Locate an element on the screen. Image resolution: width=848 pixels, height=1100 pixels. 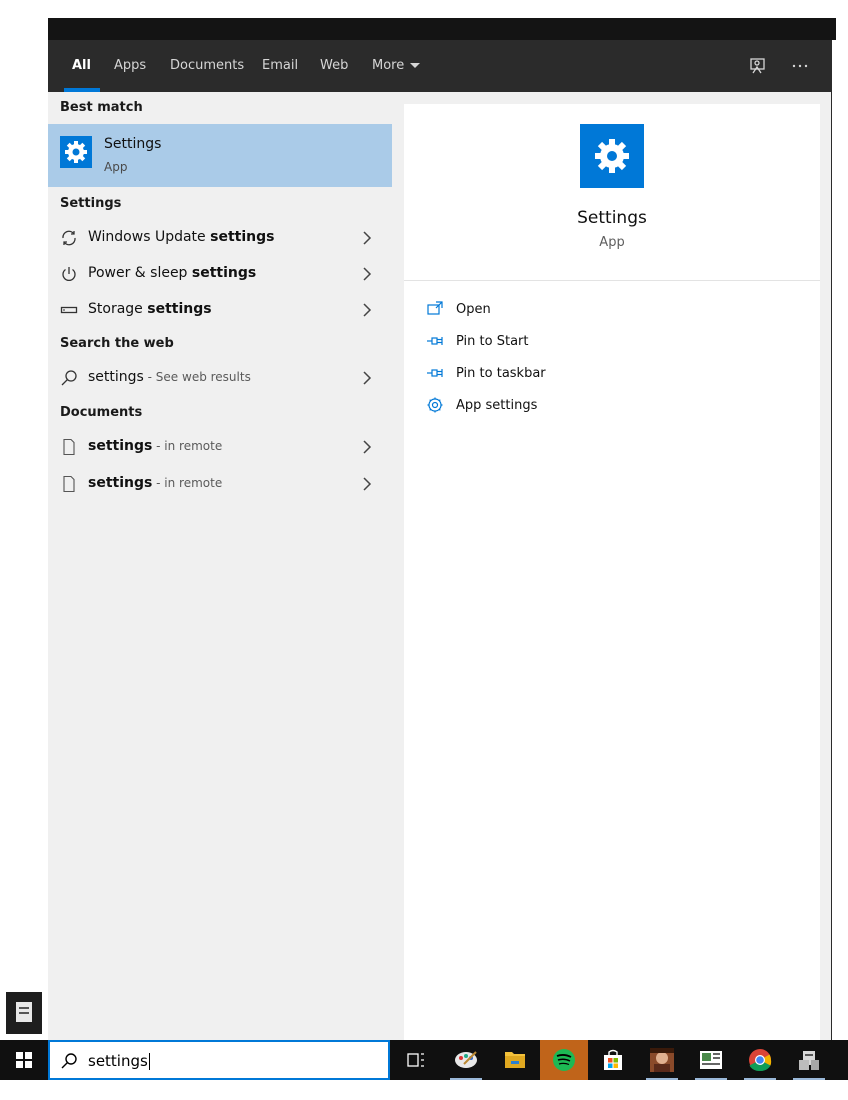
open-window-icon is located at coordinates (435, 309).